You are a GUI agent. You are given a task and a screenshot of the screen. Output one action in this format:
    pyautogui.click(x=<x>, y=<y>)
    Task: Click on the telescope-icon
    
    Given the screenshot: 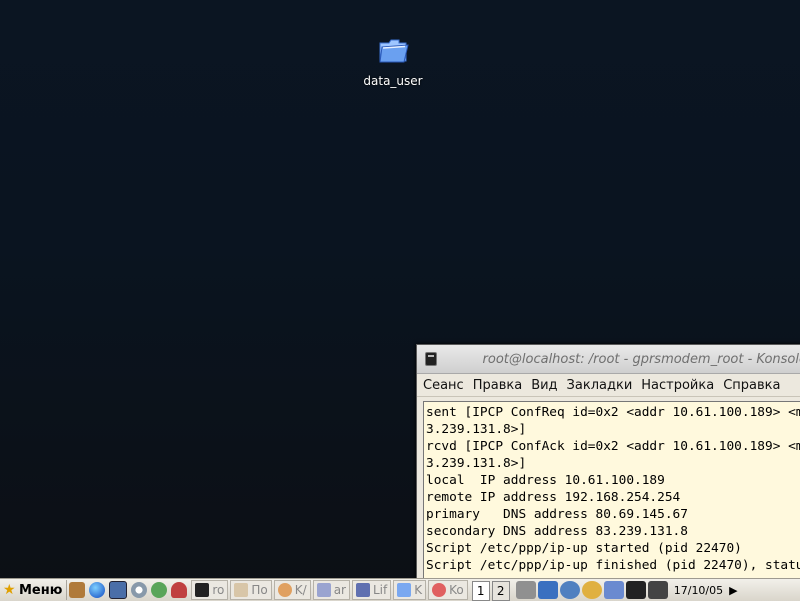 What is the action you would take?
    pyautogui.click(x=613, y=590)
    